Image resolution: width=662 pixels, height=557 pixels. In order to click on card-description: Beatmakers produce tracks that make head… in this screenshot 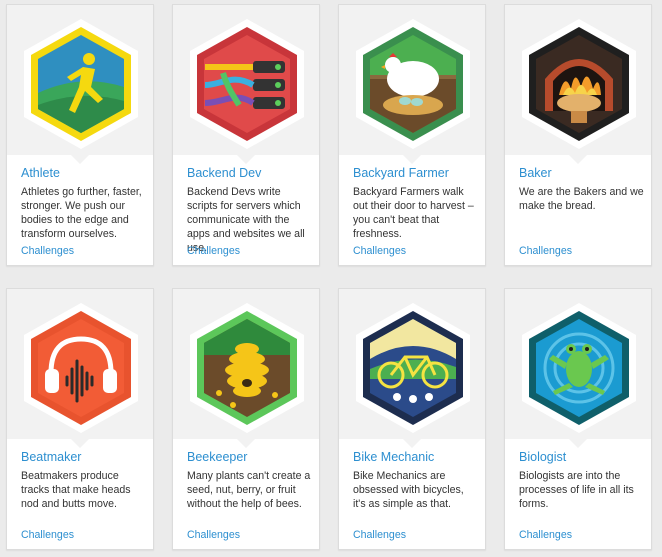, I will do `click(76, 490)`.